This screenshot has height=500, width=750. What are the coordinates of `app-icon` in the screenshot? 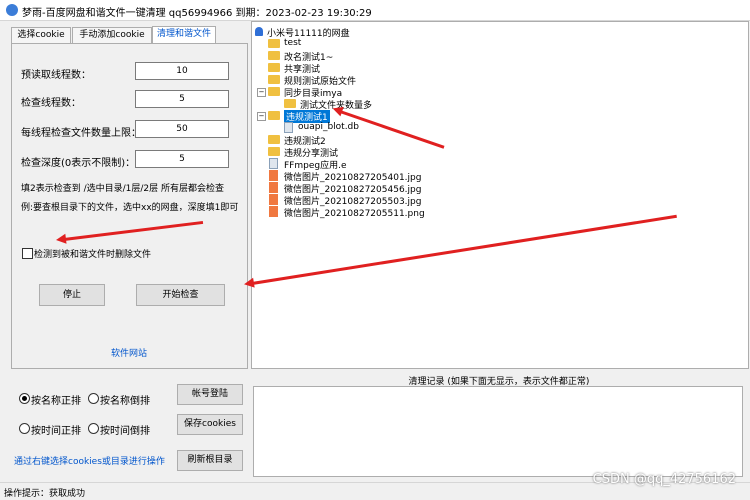 It's located at (12, 10).